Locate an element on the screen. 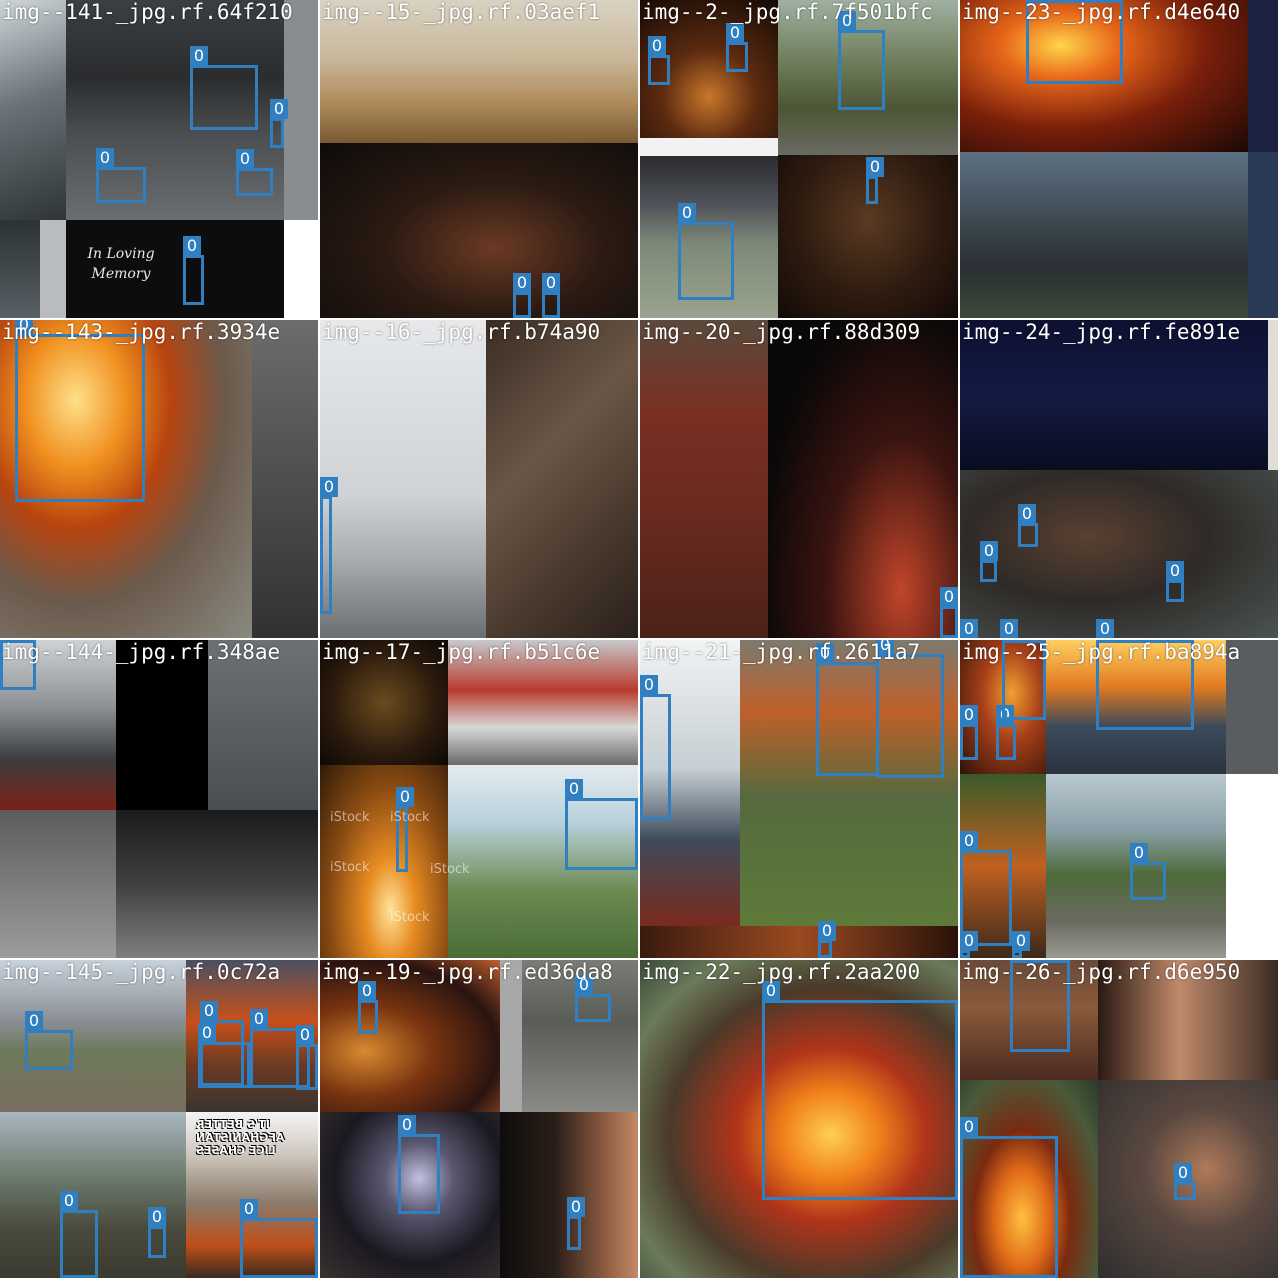 The image size is (1280, 1280). mosaic-tile: 0 img--22-_jpg.rf.2aa200 is located at coordinates (799, 1119).